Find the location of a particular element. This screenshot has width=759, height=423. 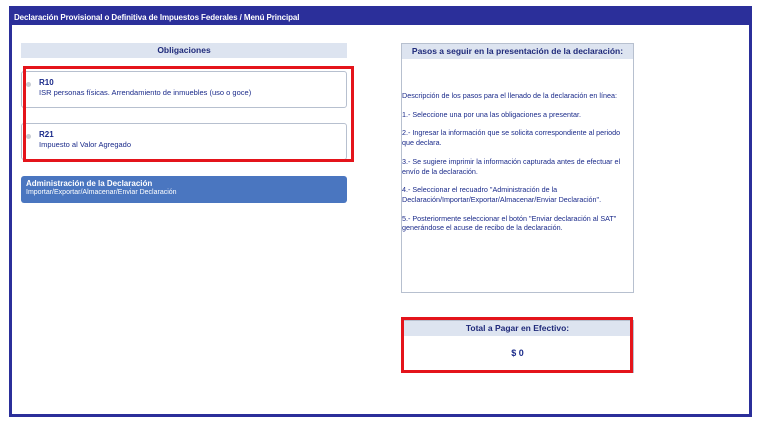

obligation-item-r21: R21 Impuesto al Valor Agregado is located at coordinates (184, 141).